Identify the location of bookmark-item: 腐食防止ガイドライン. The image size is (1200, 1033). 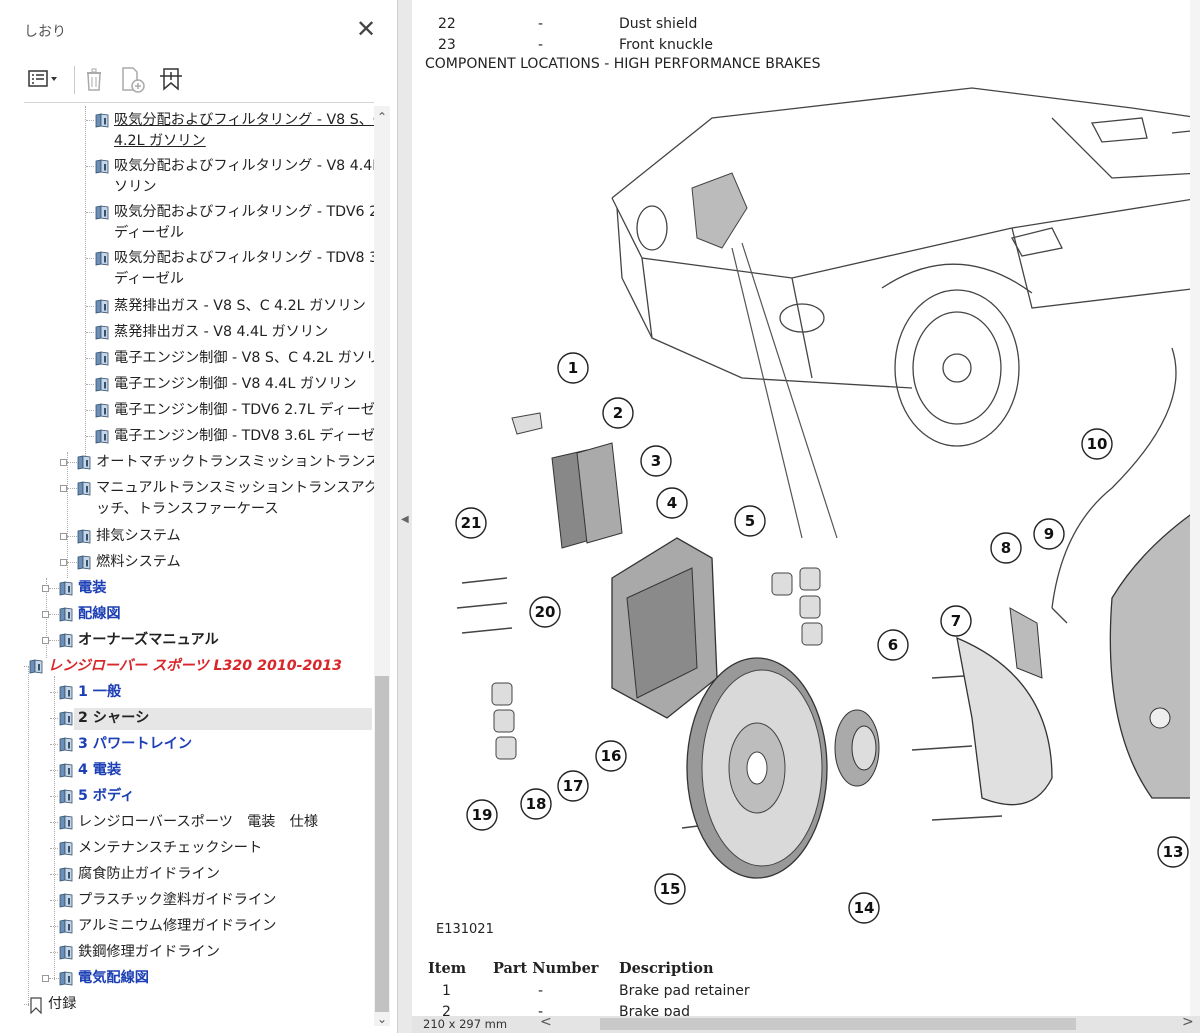
(199, 875).